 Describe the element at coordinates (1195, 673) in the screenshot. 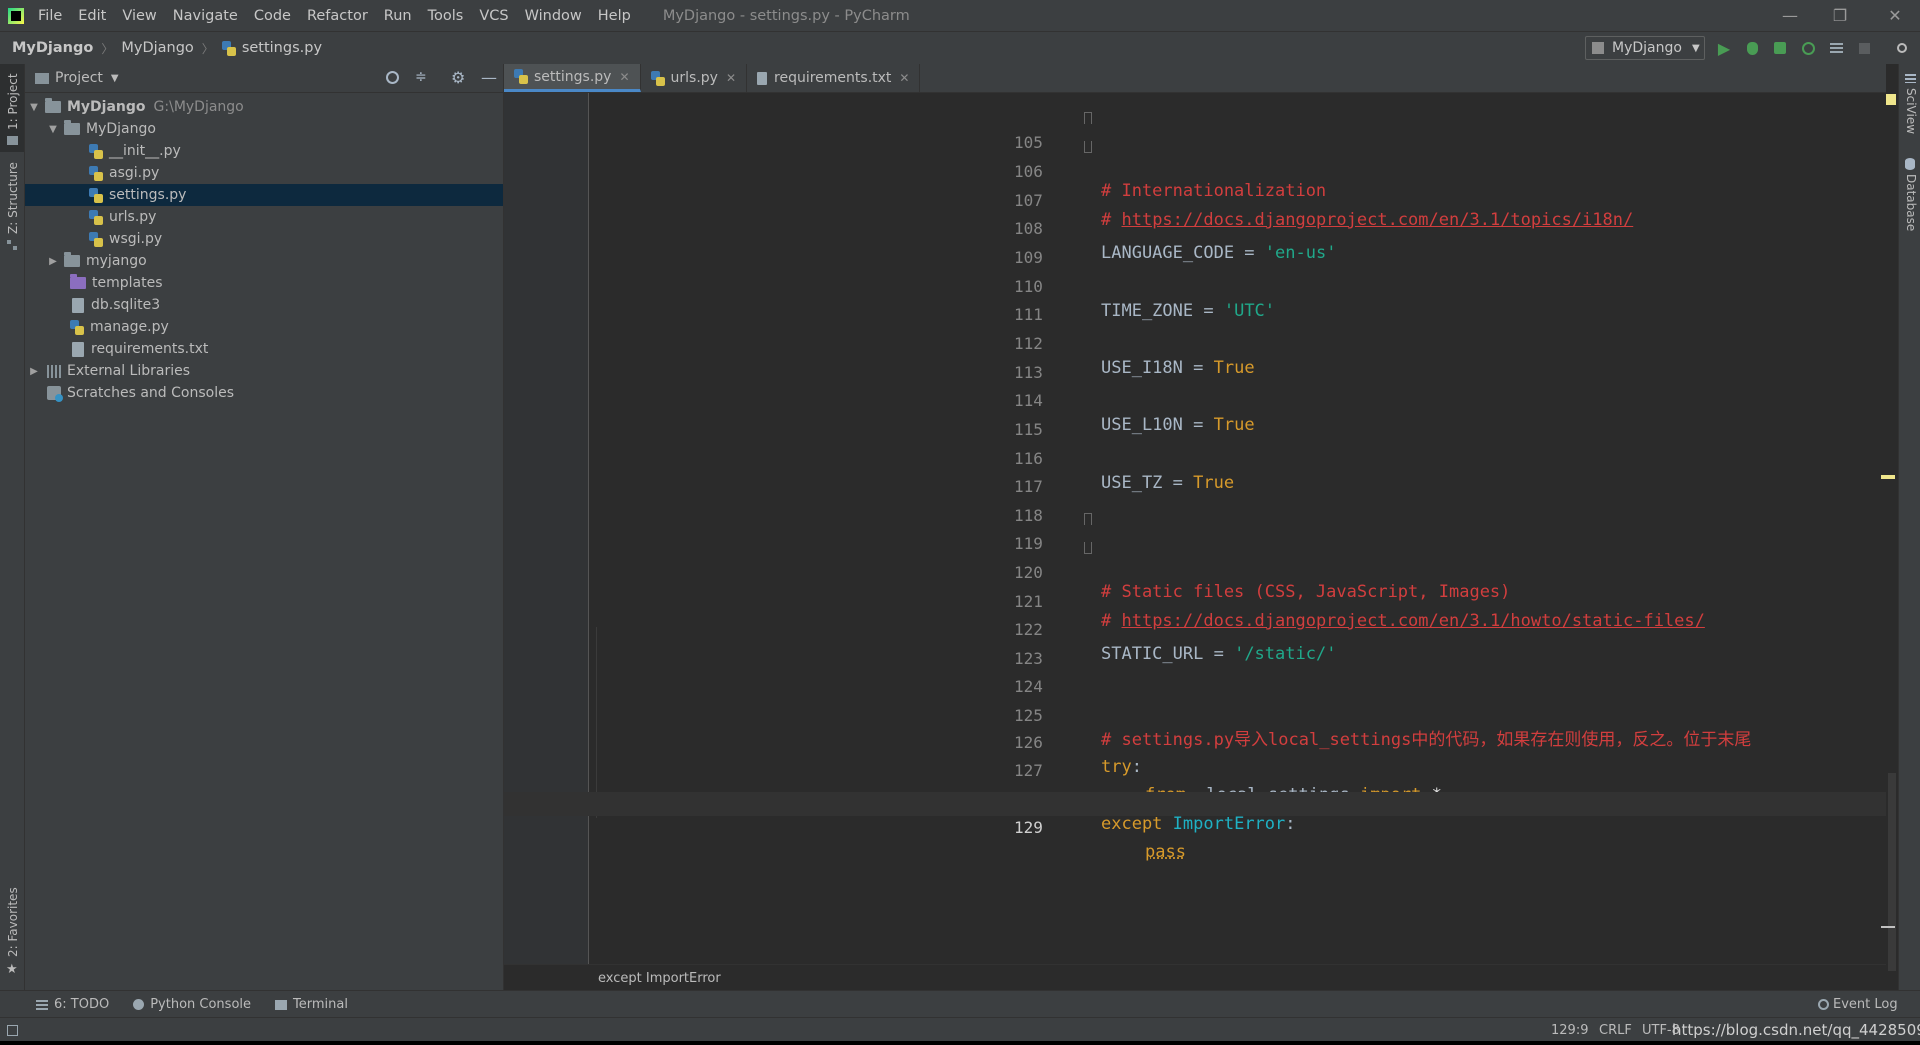

I see `code-line: 124` at that location.